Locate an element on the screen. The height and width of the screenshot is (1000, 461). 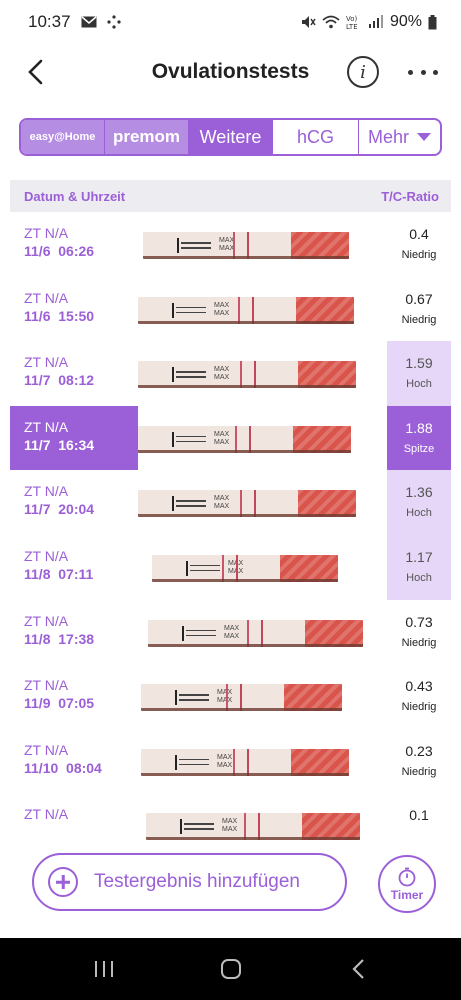
test-datetime: 11/6 15:50 is located at coordinates (59, 315).